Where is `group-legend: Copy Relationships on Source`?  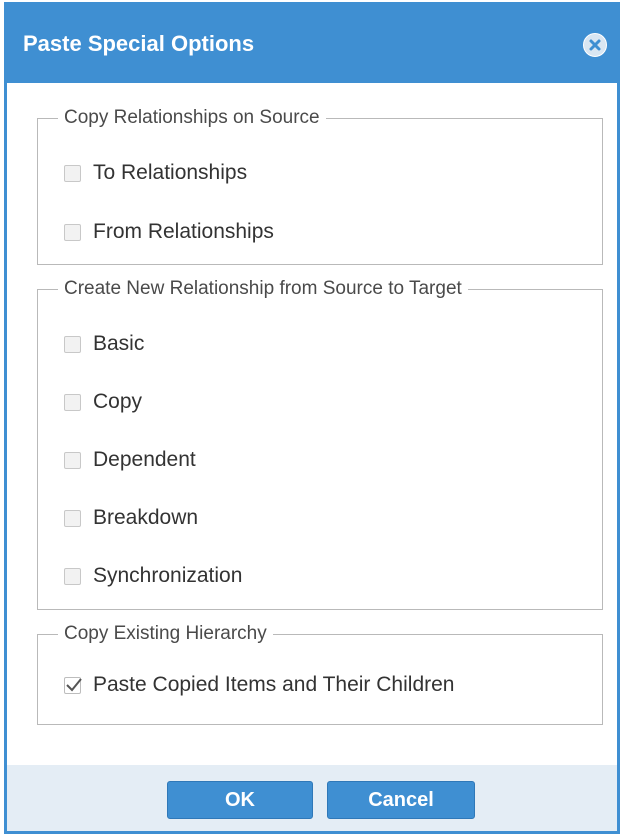
group-legend: Copy Relationships on Source is located at coordinates (192, 117).